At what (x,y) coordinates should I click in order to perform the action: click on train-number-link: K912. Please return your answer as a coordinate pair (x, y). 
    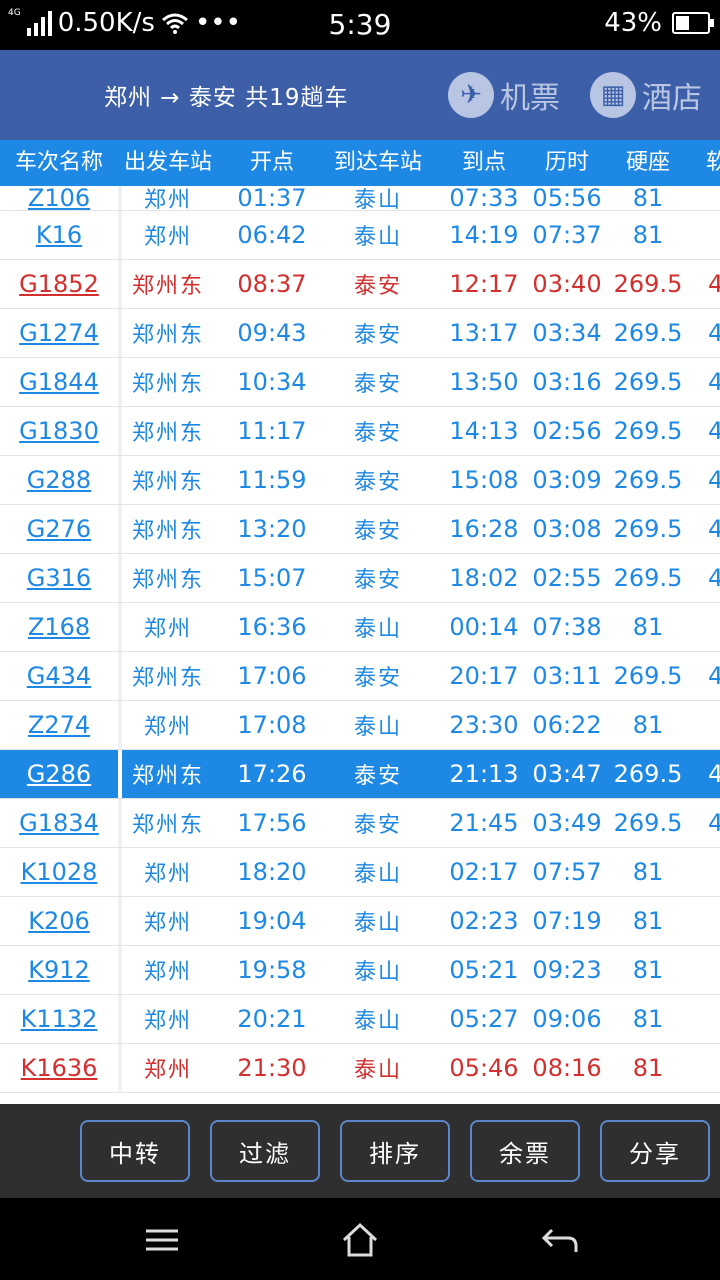
    Looking at the image, I should click on (59, 970).